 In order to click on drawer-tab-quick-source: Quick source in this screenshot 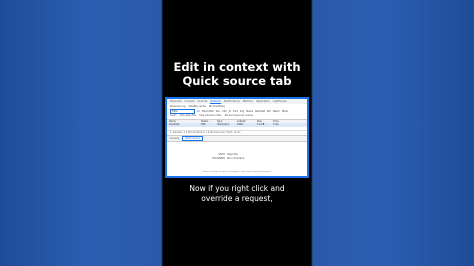, I will do `click(192, 138)`.